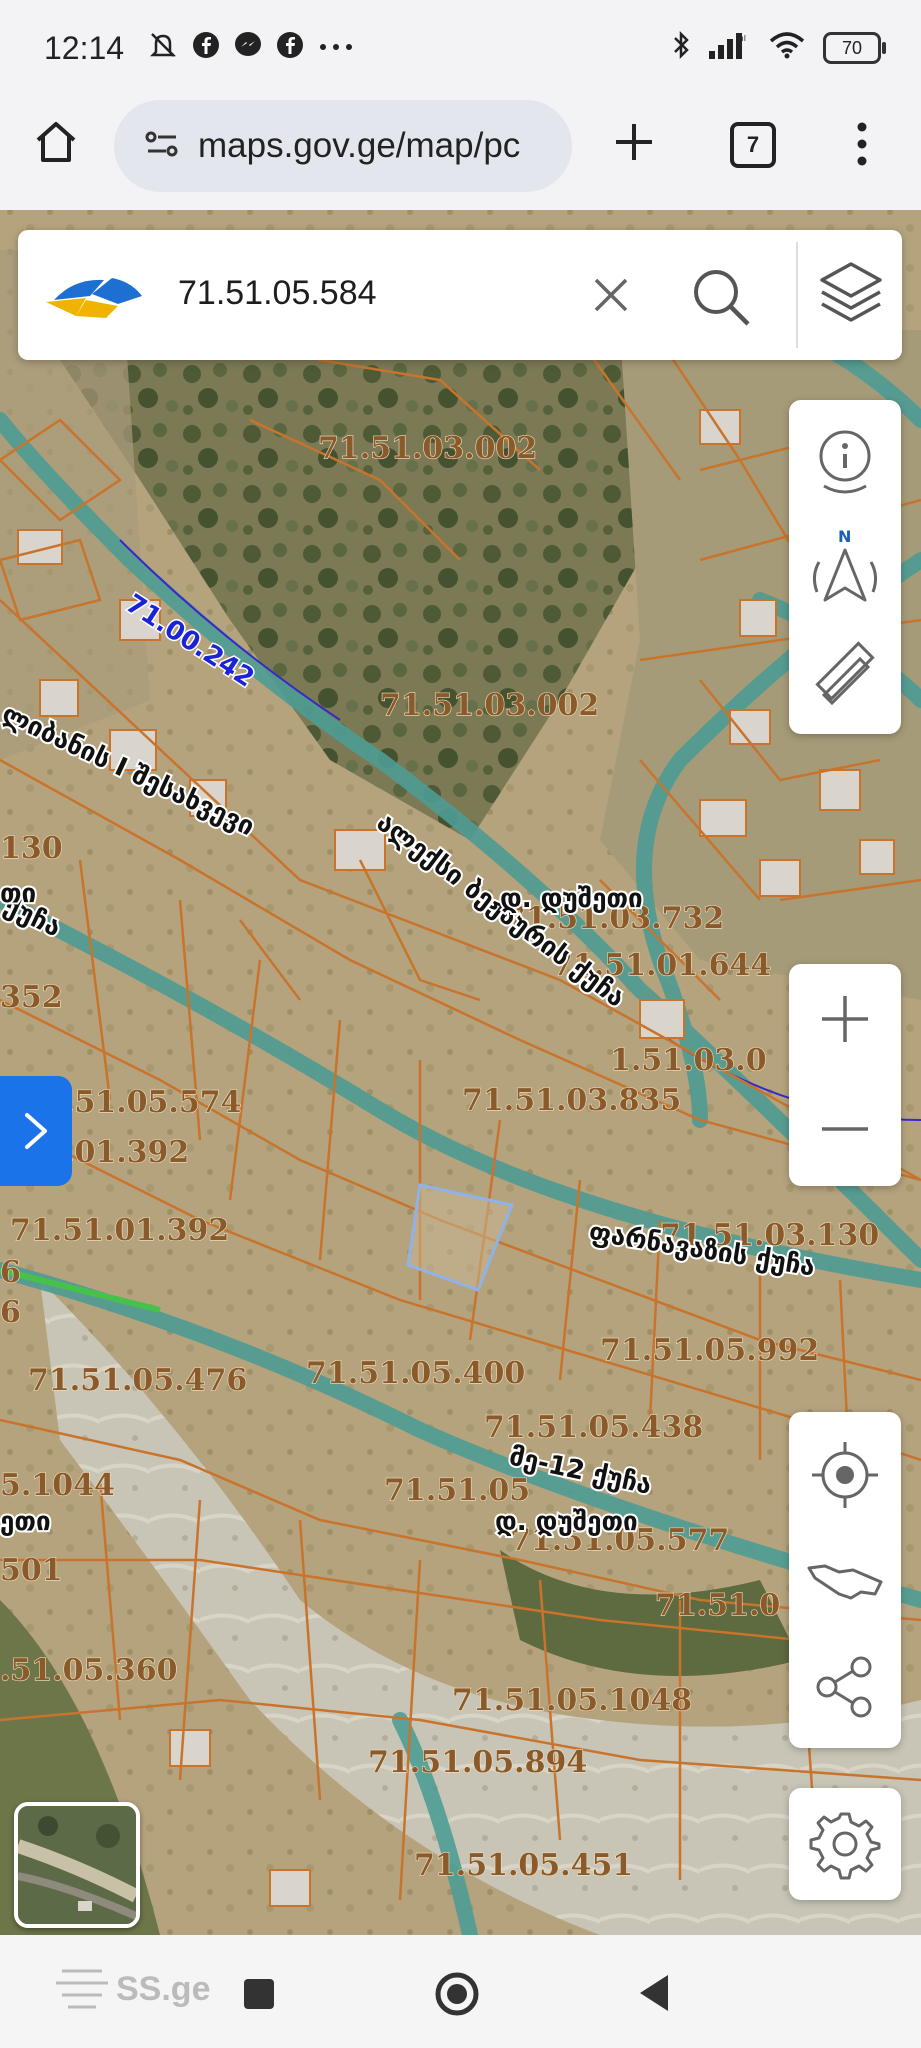 The width and height of the screenshot is (921, 2048). What do you see at coordinates (163, 1988) in the screenshot?
I see `watermark-text: SS.ge` at bounding box center [163, 1988].